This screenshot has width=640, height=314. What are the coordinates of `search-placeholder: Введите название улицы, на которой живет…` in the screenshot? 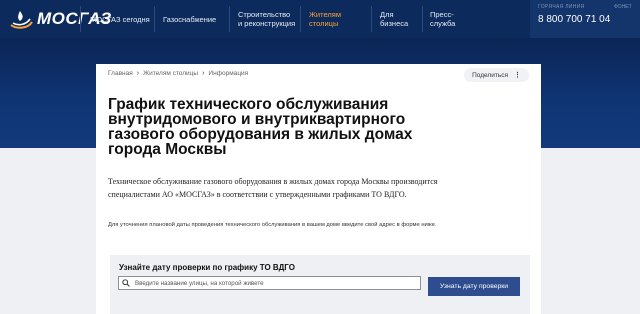 It's located at (199, 283).